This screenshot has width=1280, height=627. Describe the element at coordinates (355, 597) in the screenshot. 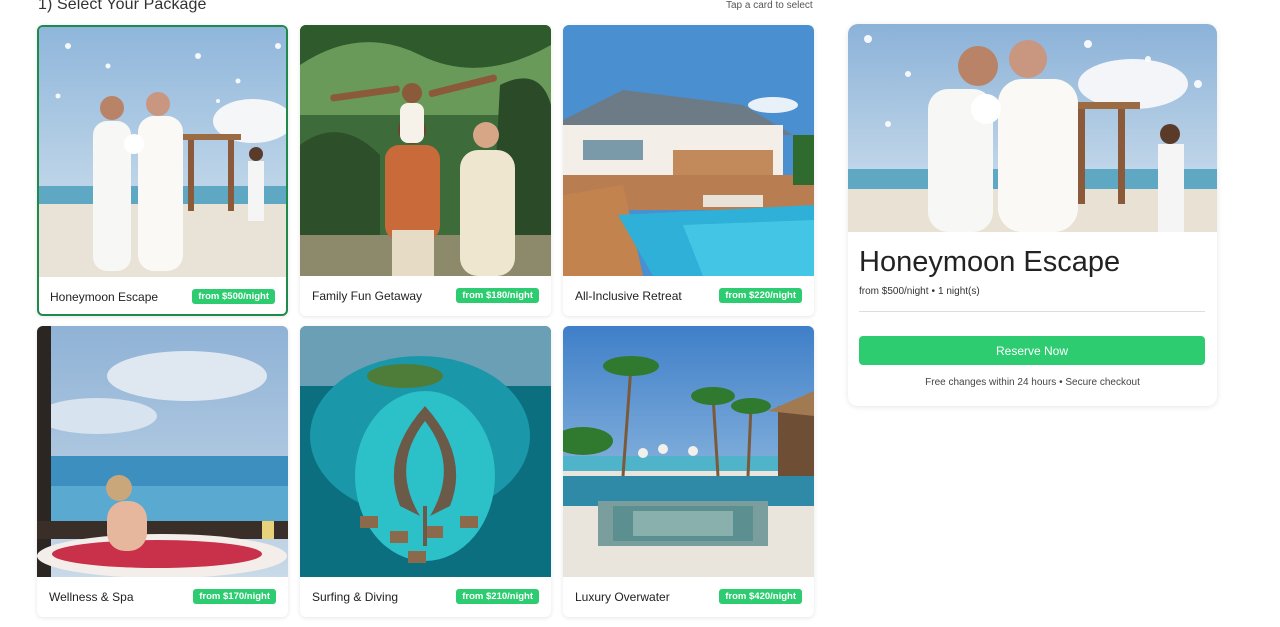

I see `package-name: Surfing & Diving` at that location.